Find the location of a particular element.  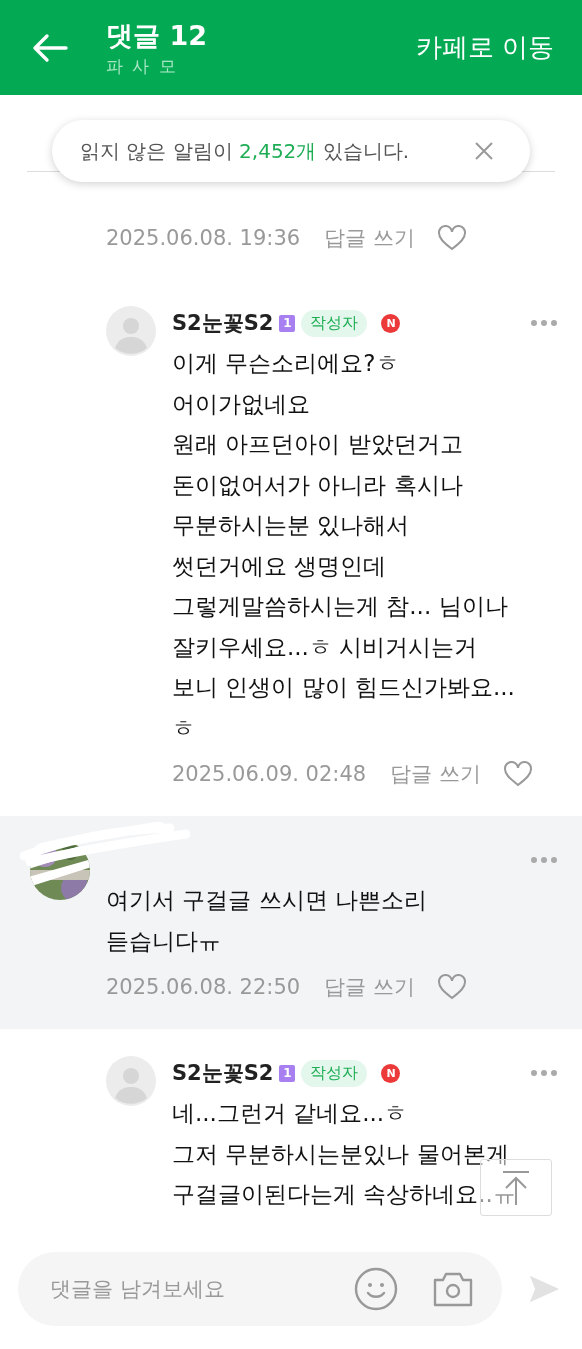

comment-input-field: 댓글을 남겨보세요 is located at coordinates (184, 1288).